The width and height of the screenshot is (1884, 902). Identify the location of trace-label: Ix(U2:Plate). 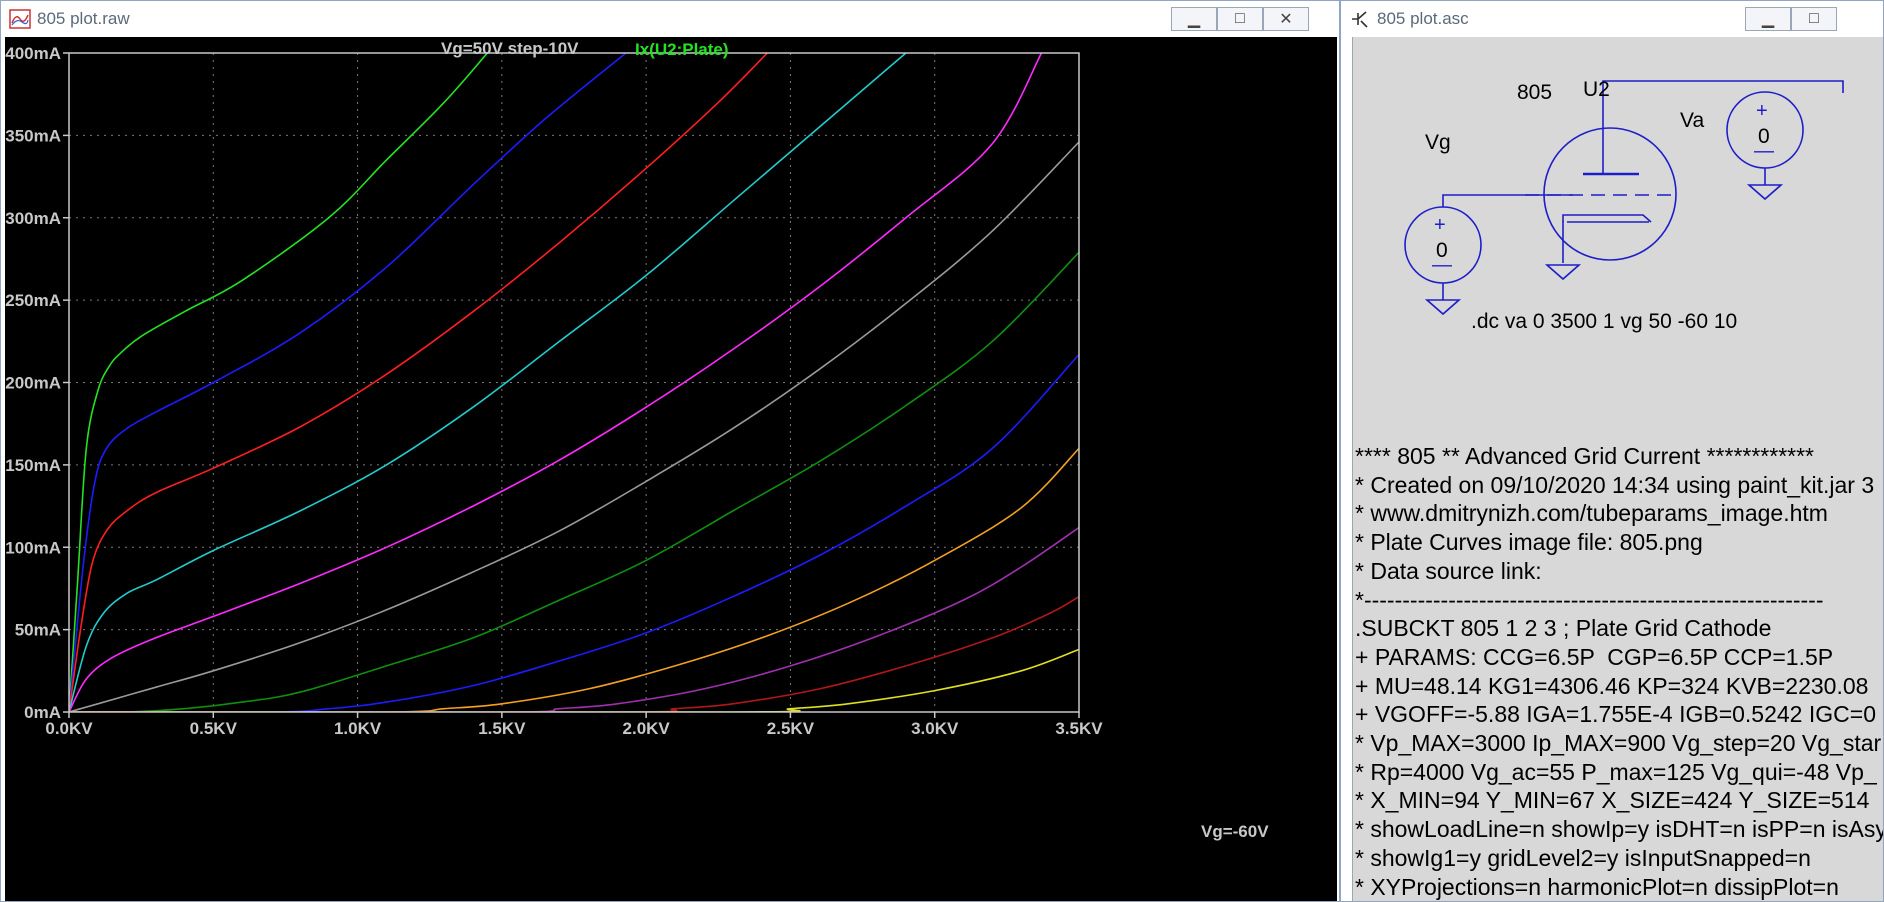
(682, 49).